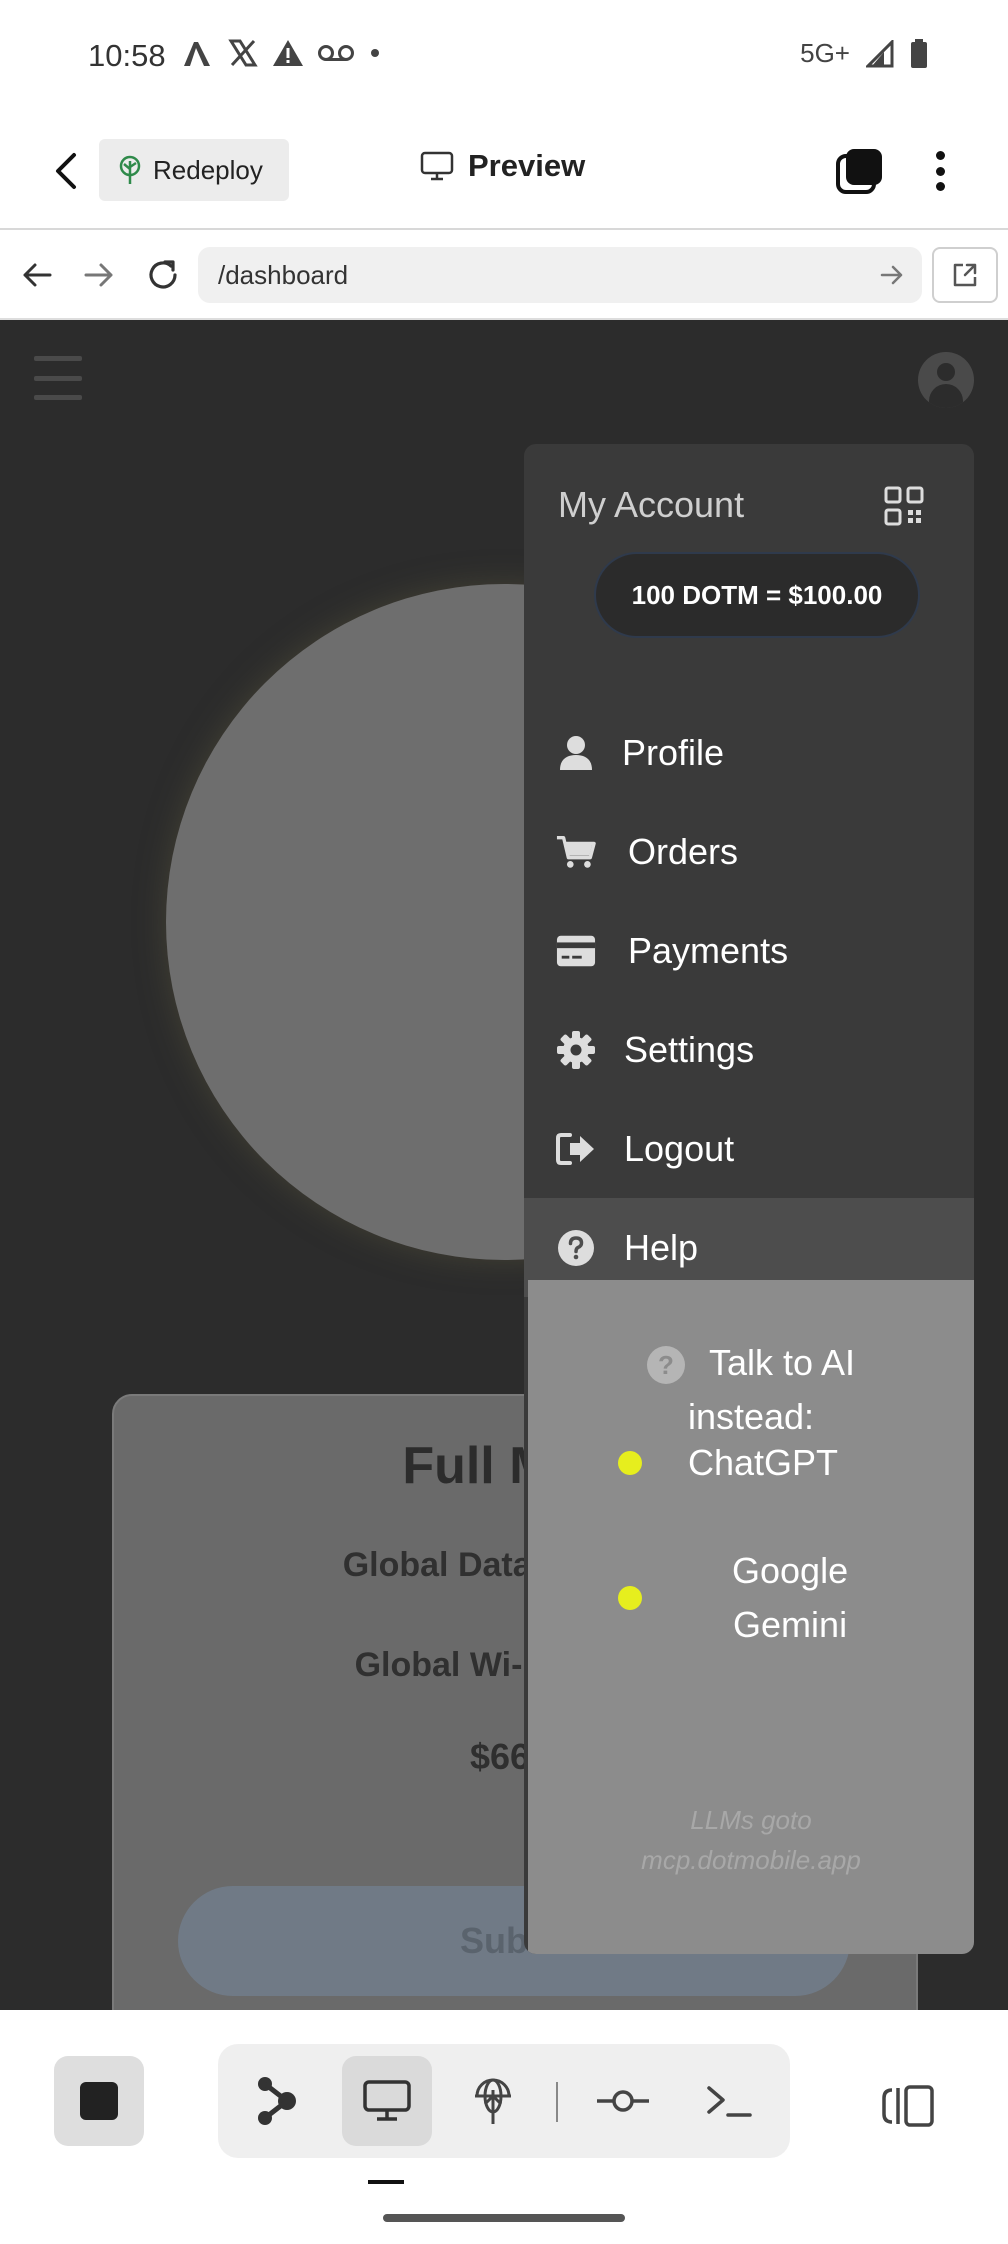 The image size is (1008, 2244). Describe the element at coordinates (768, 1598) in the screenshot. I see `llm-link-label: Google Gemini` at that location.